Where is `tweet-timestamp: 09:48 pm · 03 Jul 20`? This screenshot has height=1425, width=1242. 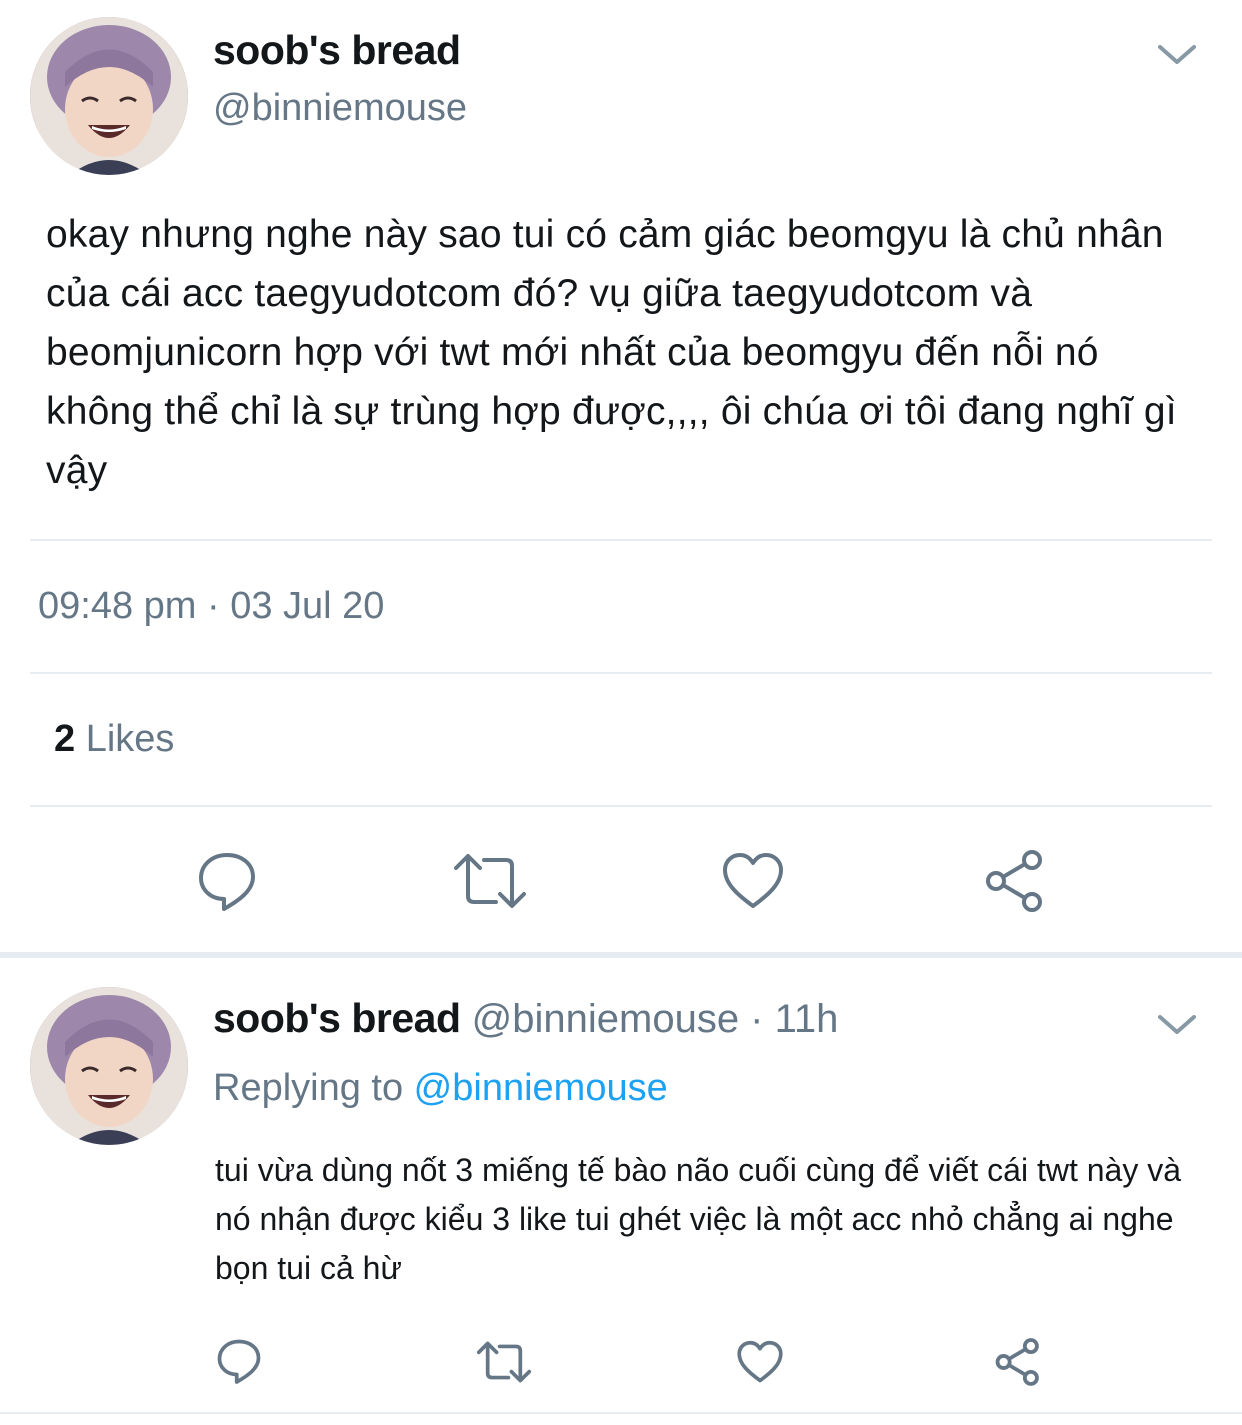 tweet-timestamp: 09:48 pm · 03 Jul 20 is located at coordinates (211, 606).